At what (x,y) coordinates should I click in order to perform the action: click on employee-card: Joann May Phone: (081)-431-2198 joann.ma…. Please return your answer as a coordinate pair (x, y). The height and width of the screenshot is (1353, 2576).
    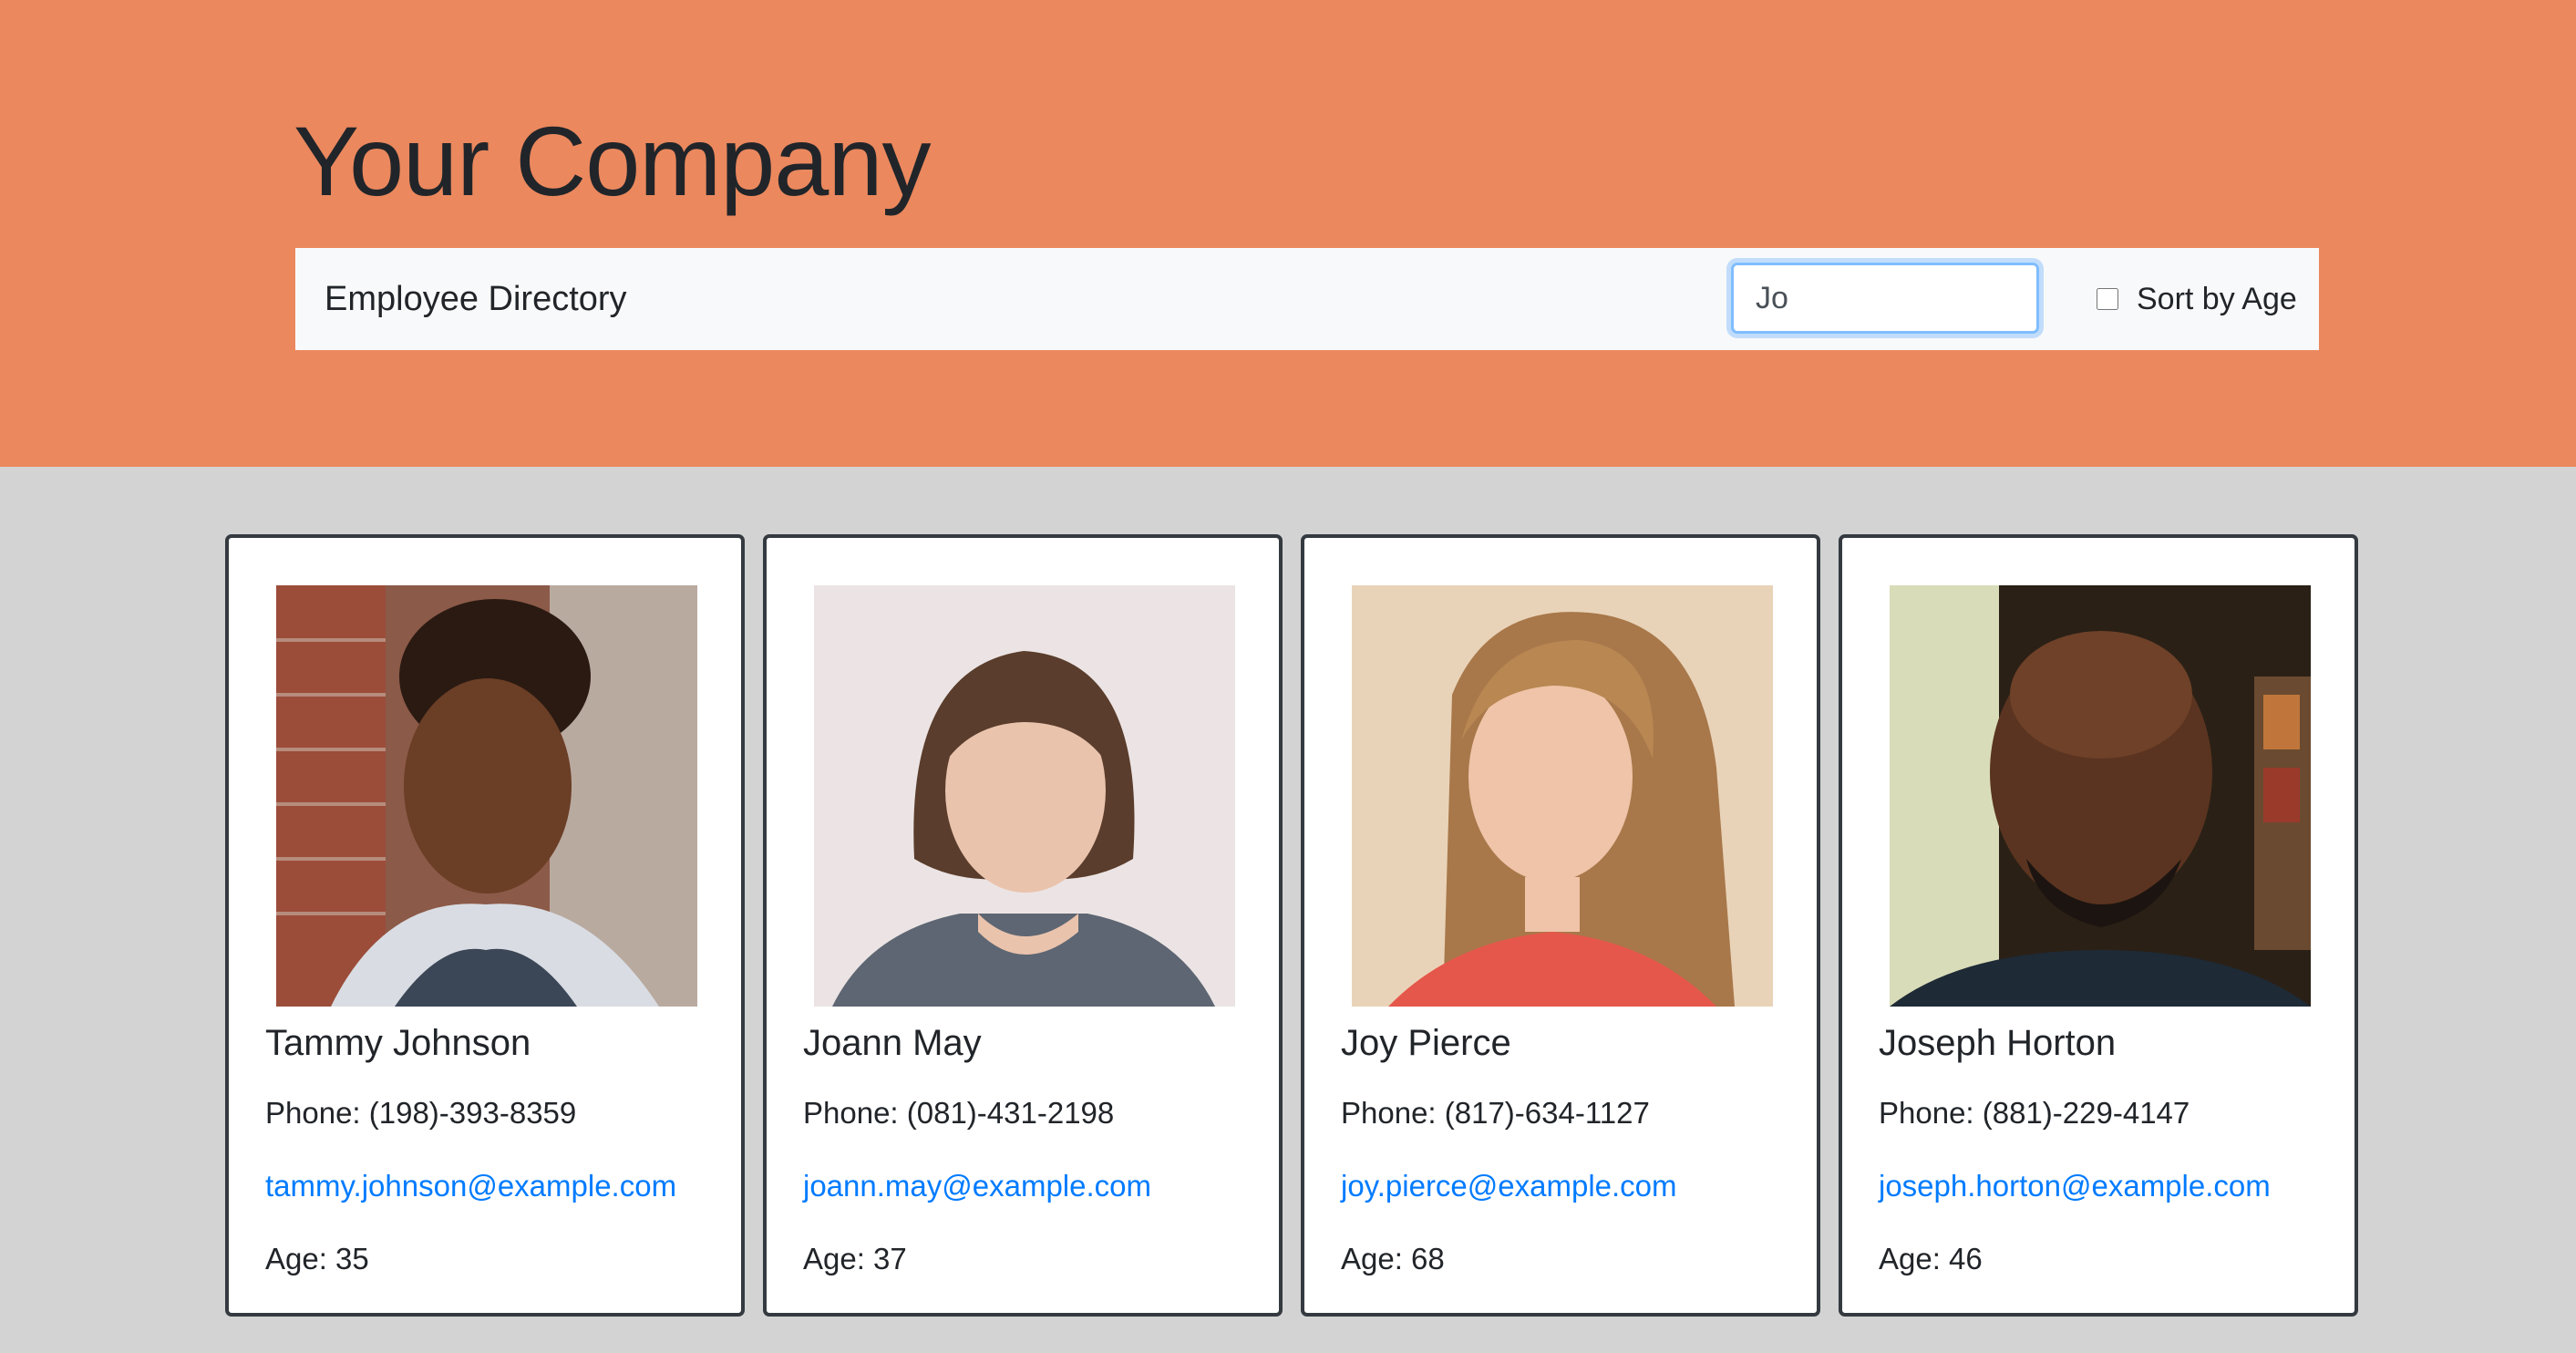
    Looking at the image, I should click on (1023, 926).